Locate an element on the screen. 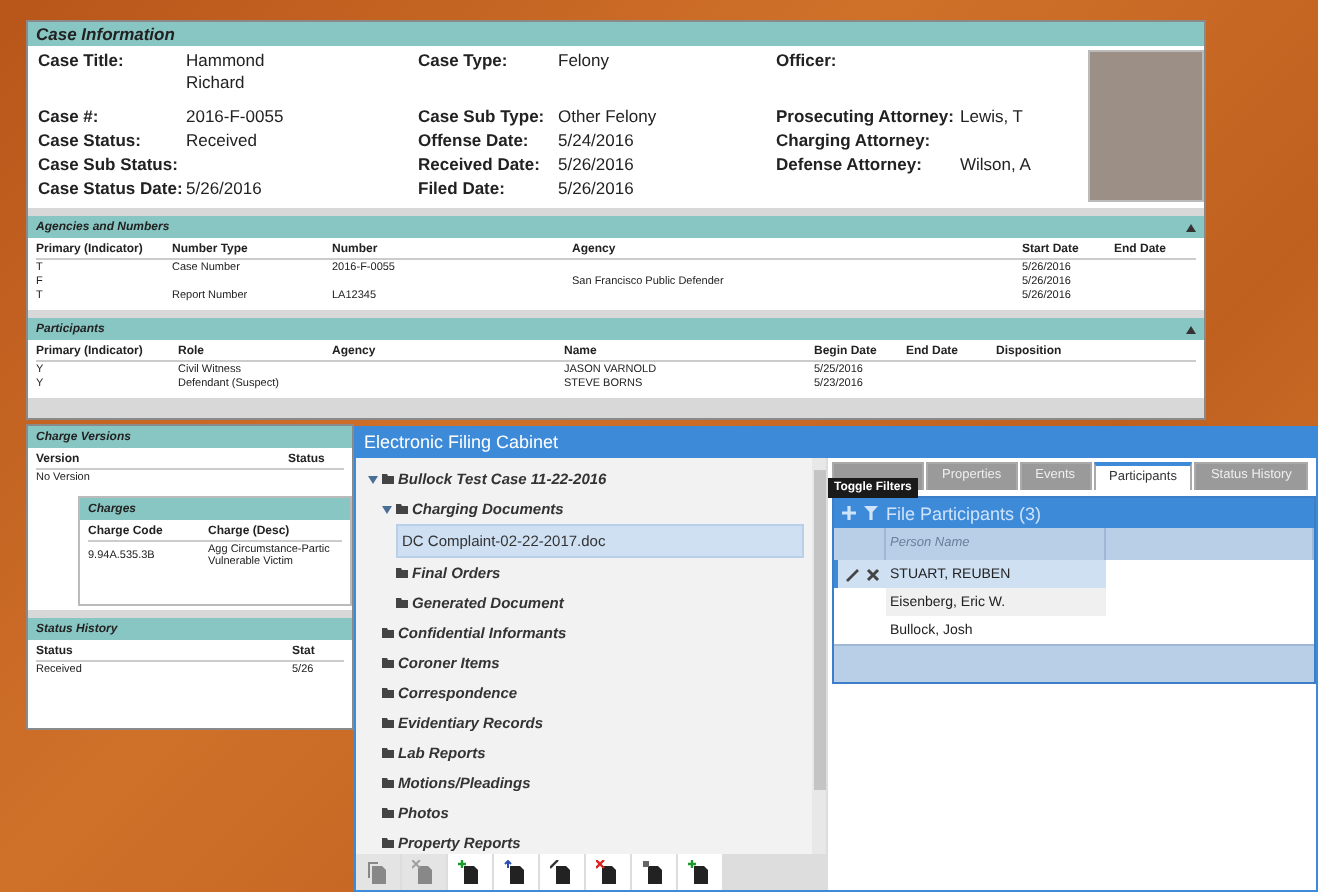 The height and width of the screenshot is (892, 1318). delete-icon is located at coordinates (873, 574).